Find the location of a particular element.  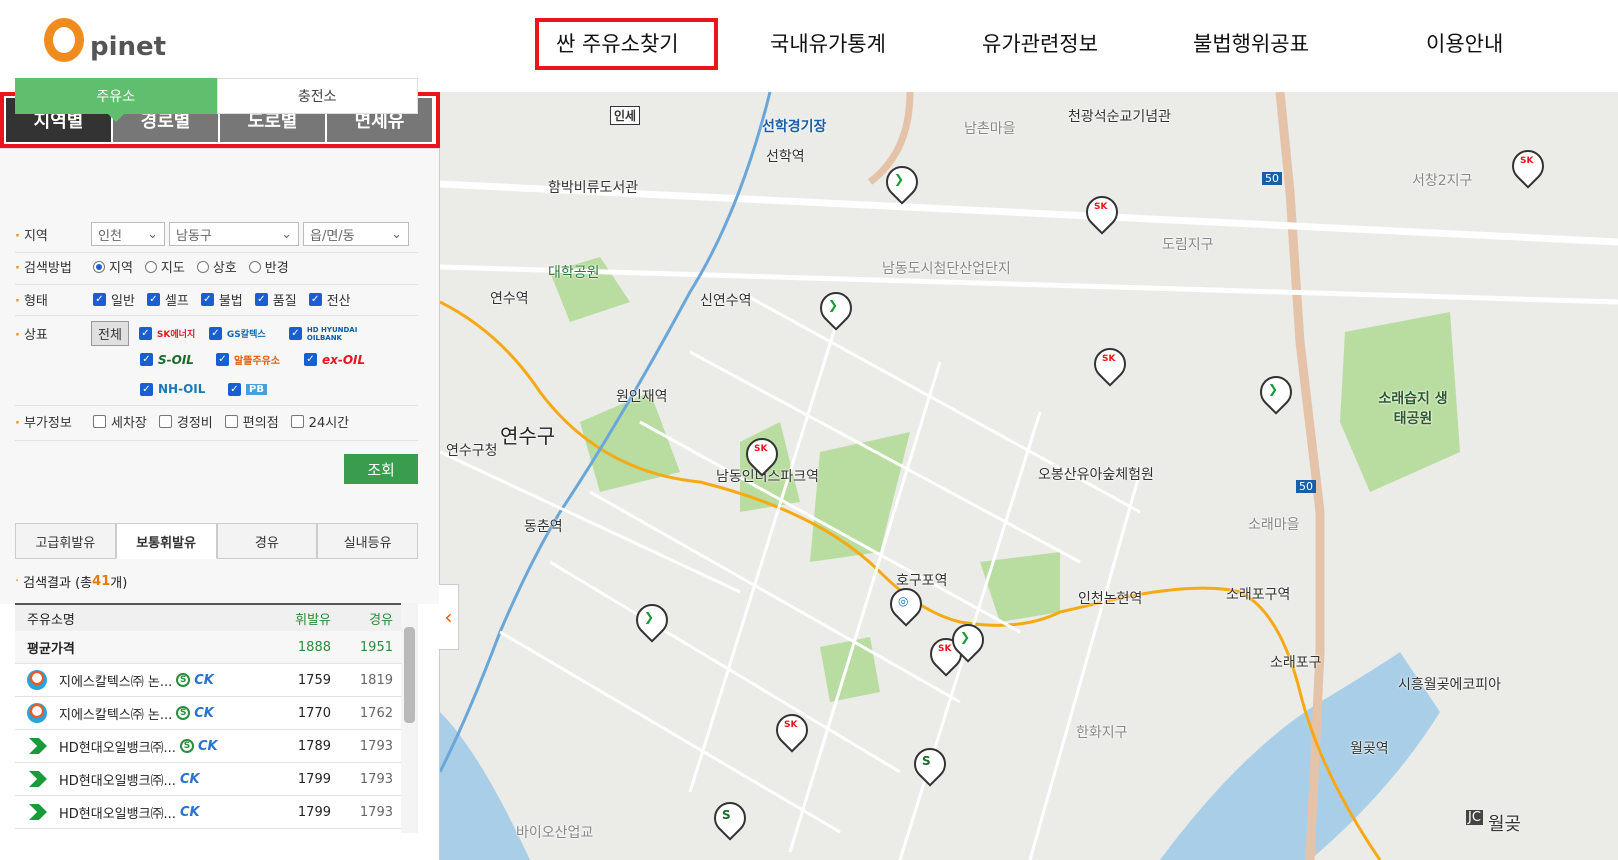

search-button: 조회 is located at coordinates (381, 469).